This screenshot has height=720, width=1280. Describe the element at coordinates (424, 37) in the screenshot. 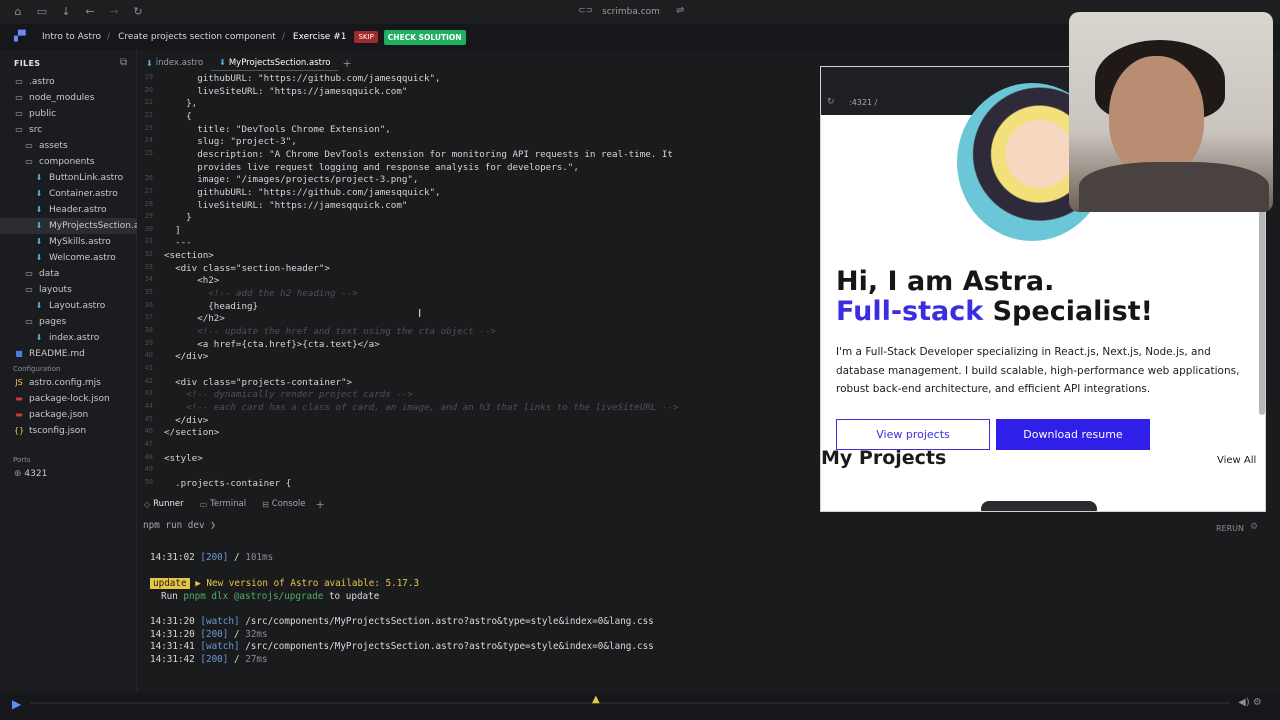

I see `check-solution-button: CHECK SOLUTION` at that location.